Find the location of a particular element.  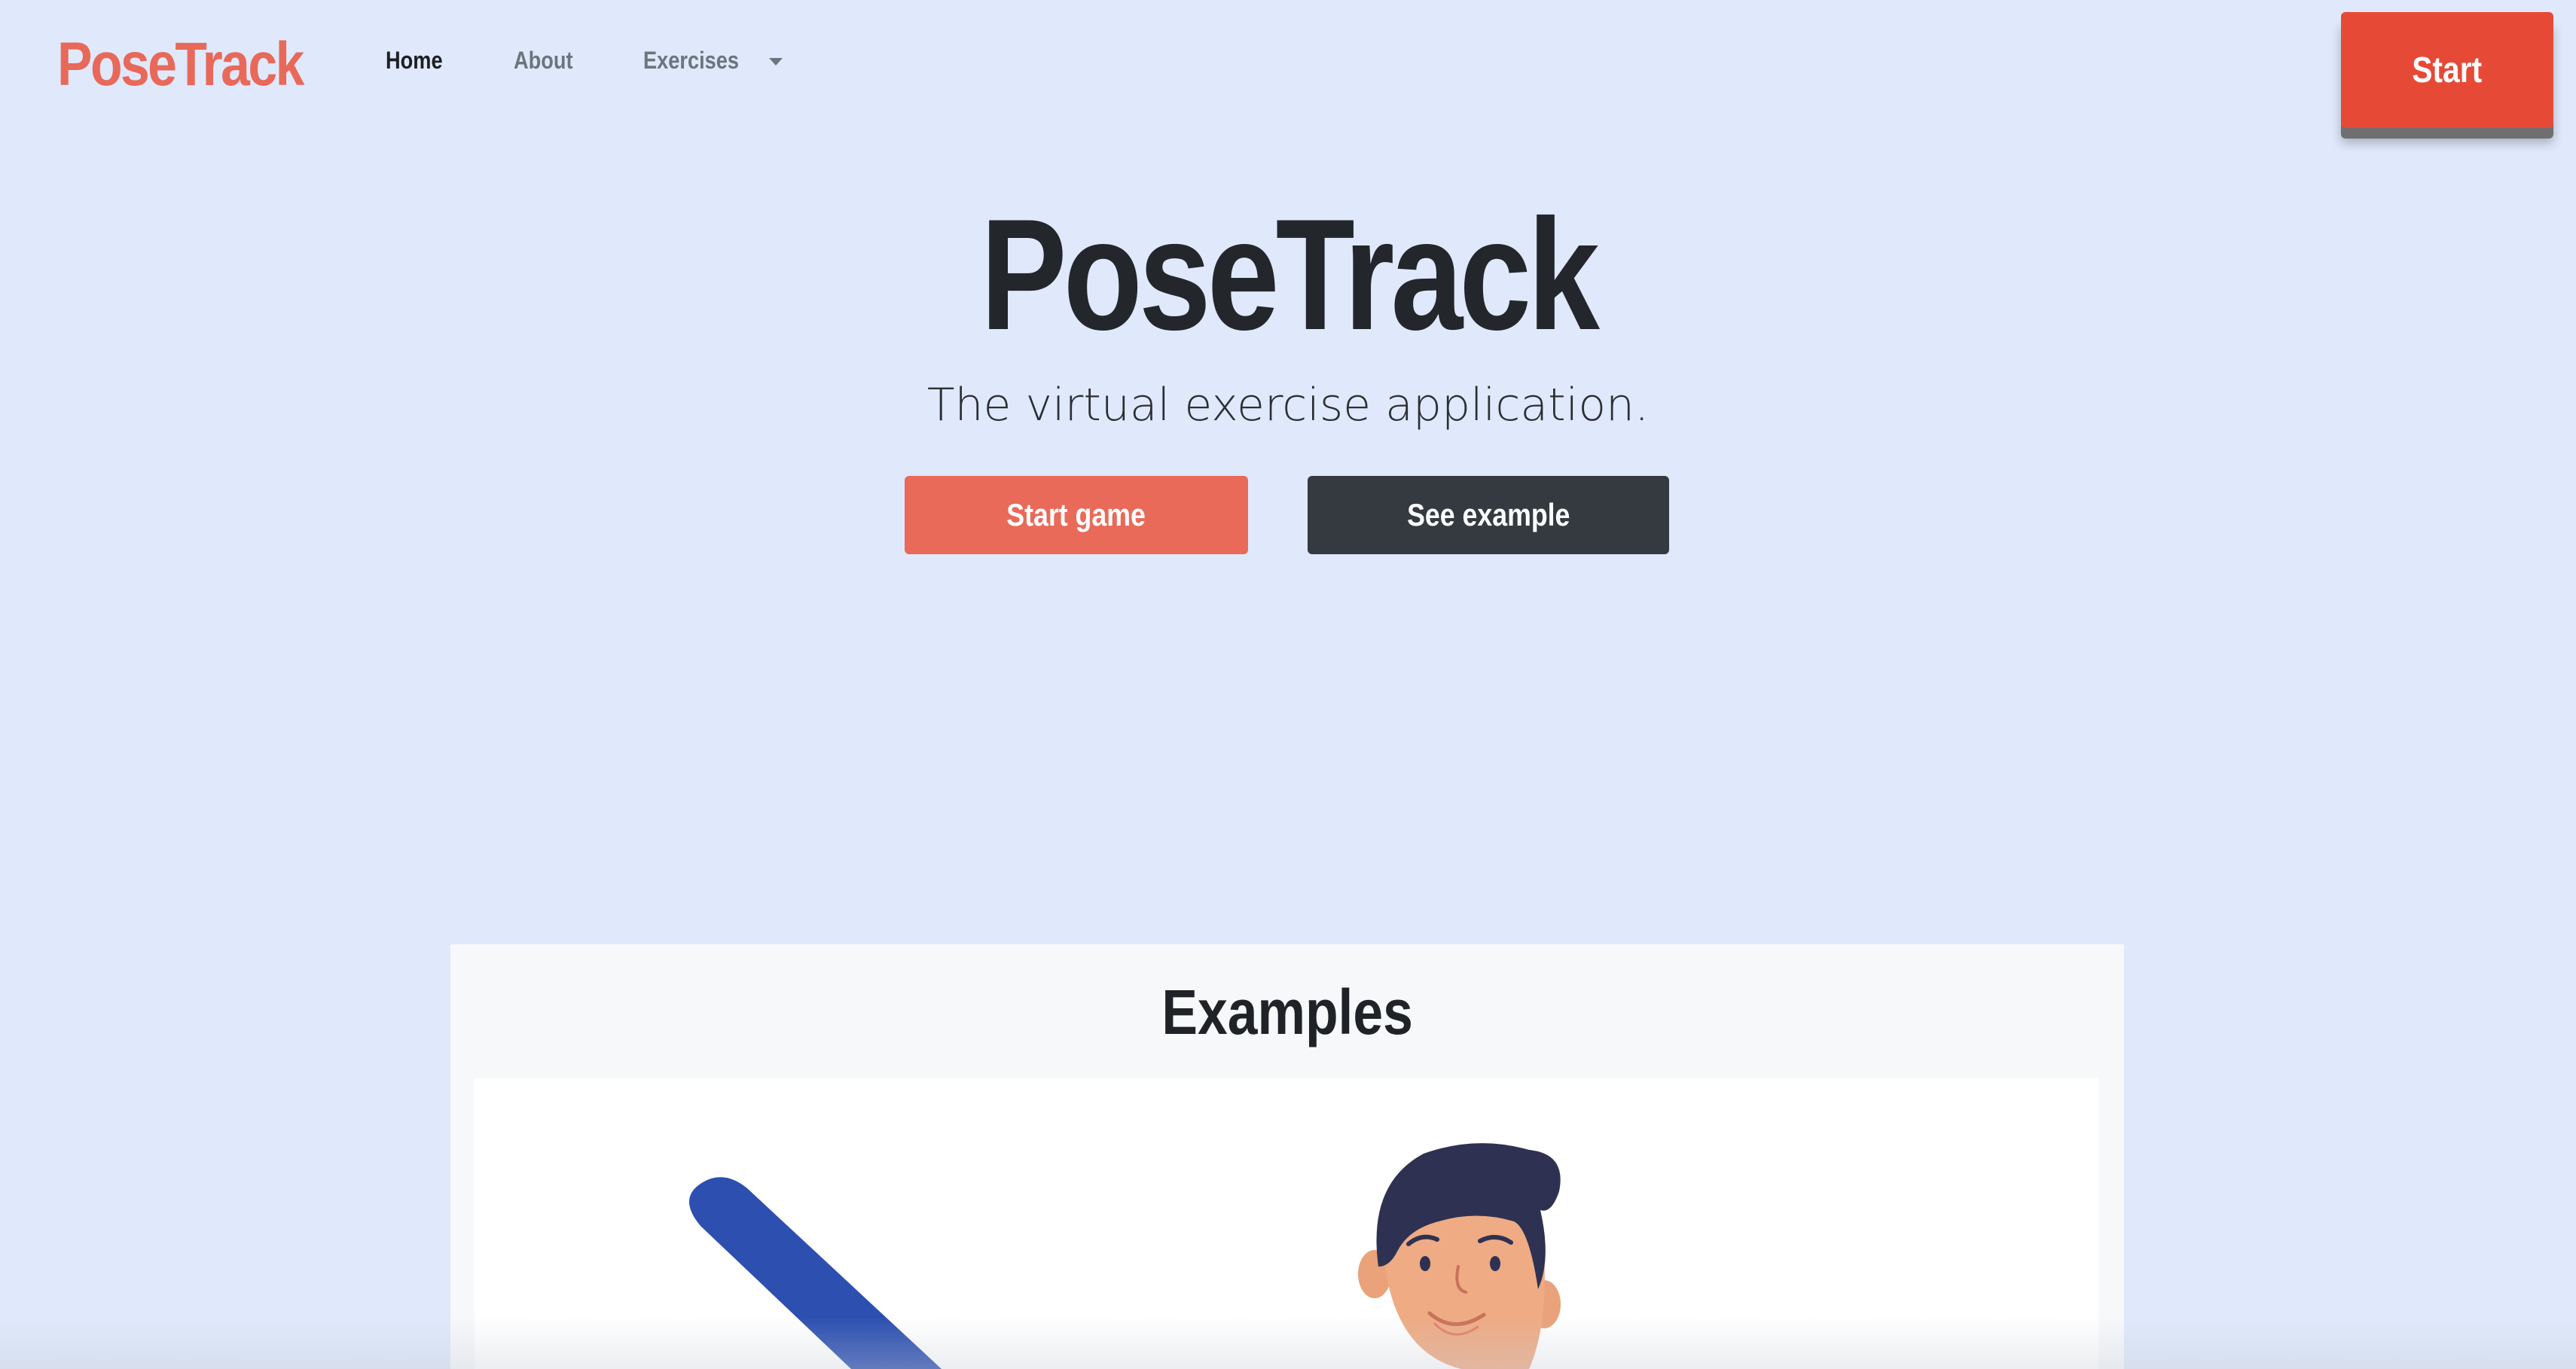

hero-title-text: PoseTrack is located at coordinates (1290, 274).